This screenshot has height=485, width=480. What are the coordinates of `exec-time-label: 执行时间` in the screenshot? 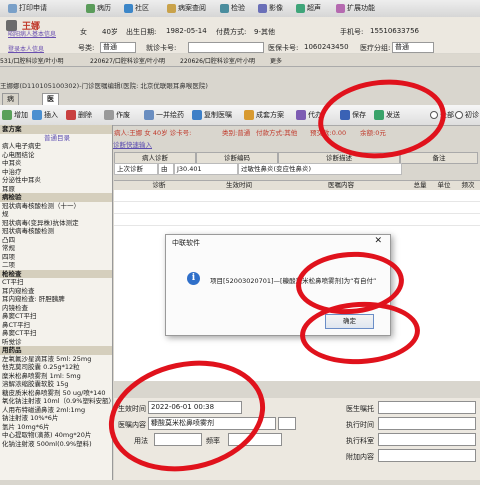 It's located at (360, 425).